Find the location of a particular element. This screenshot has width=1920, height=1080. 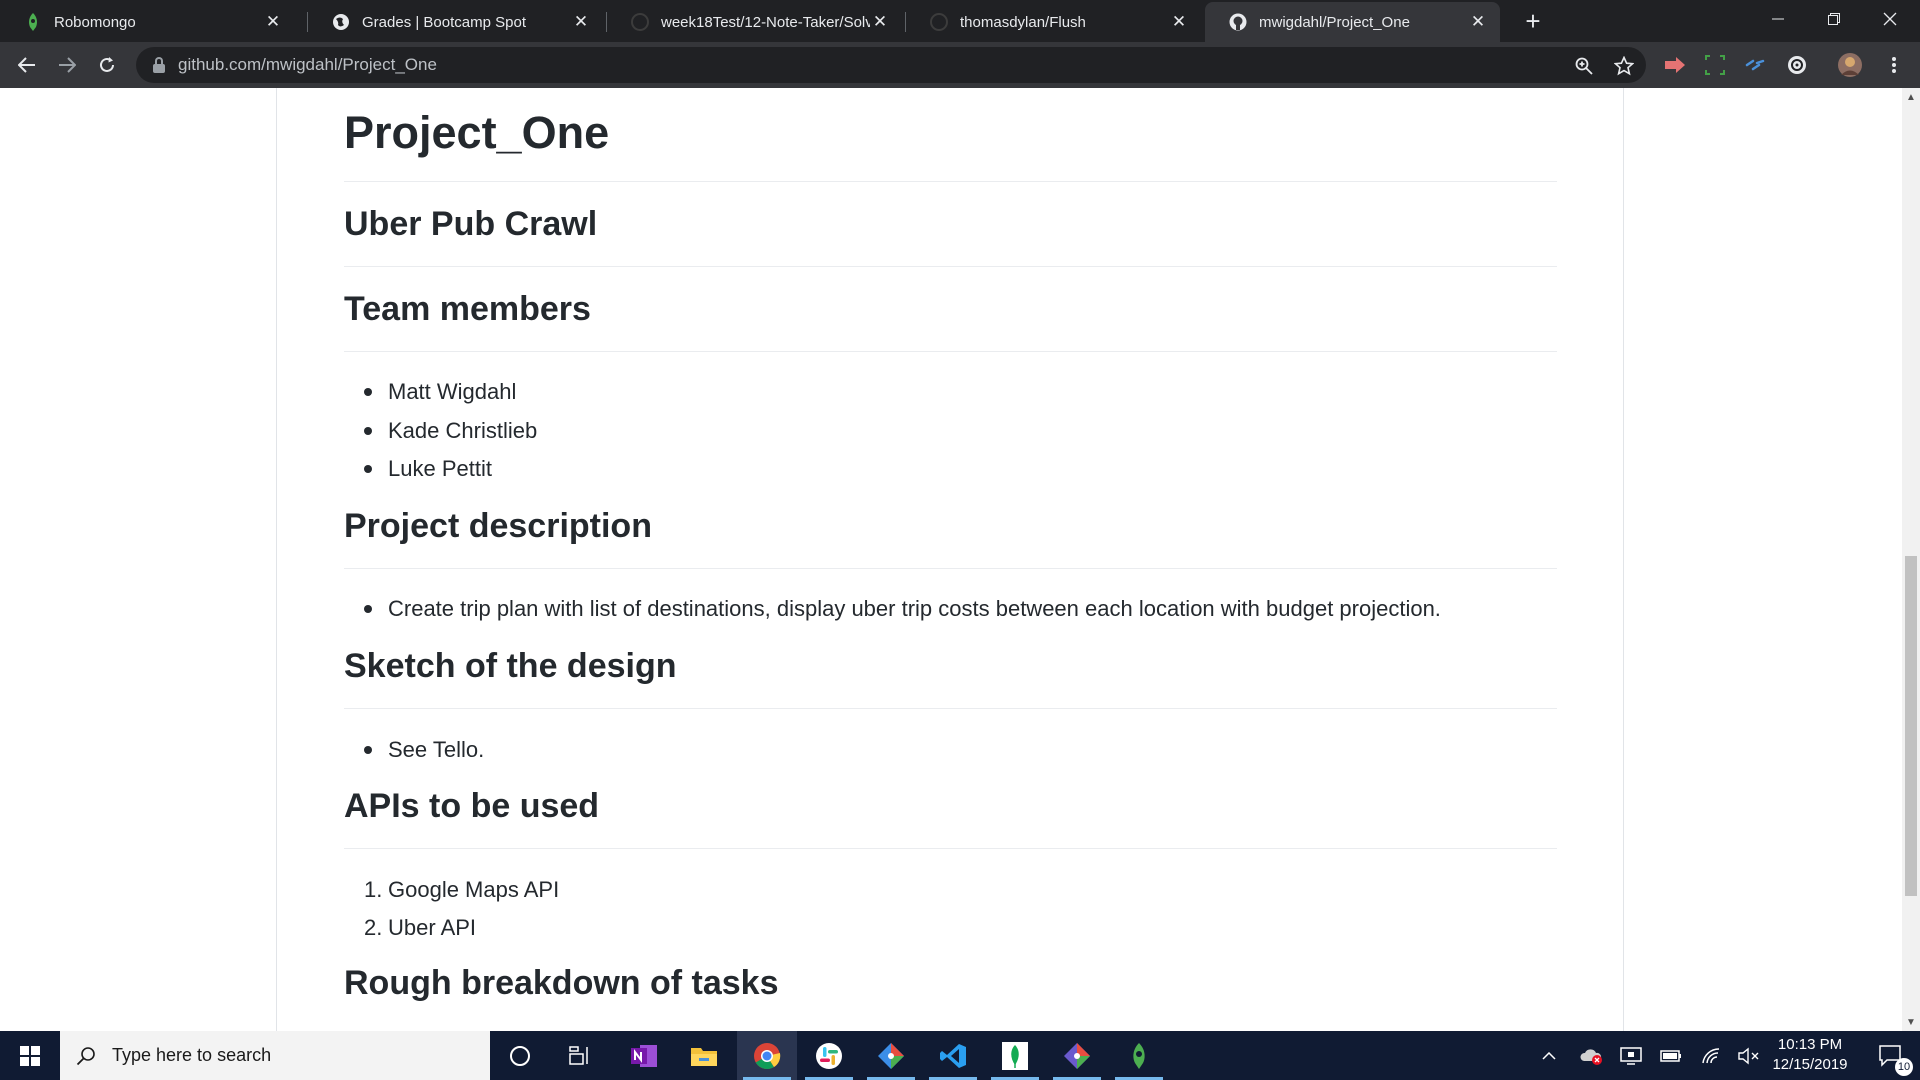

tab-title: mwigdahl/Project_One is located at coordinates (1334, 22).